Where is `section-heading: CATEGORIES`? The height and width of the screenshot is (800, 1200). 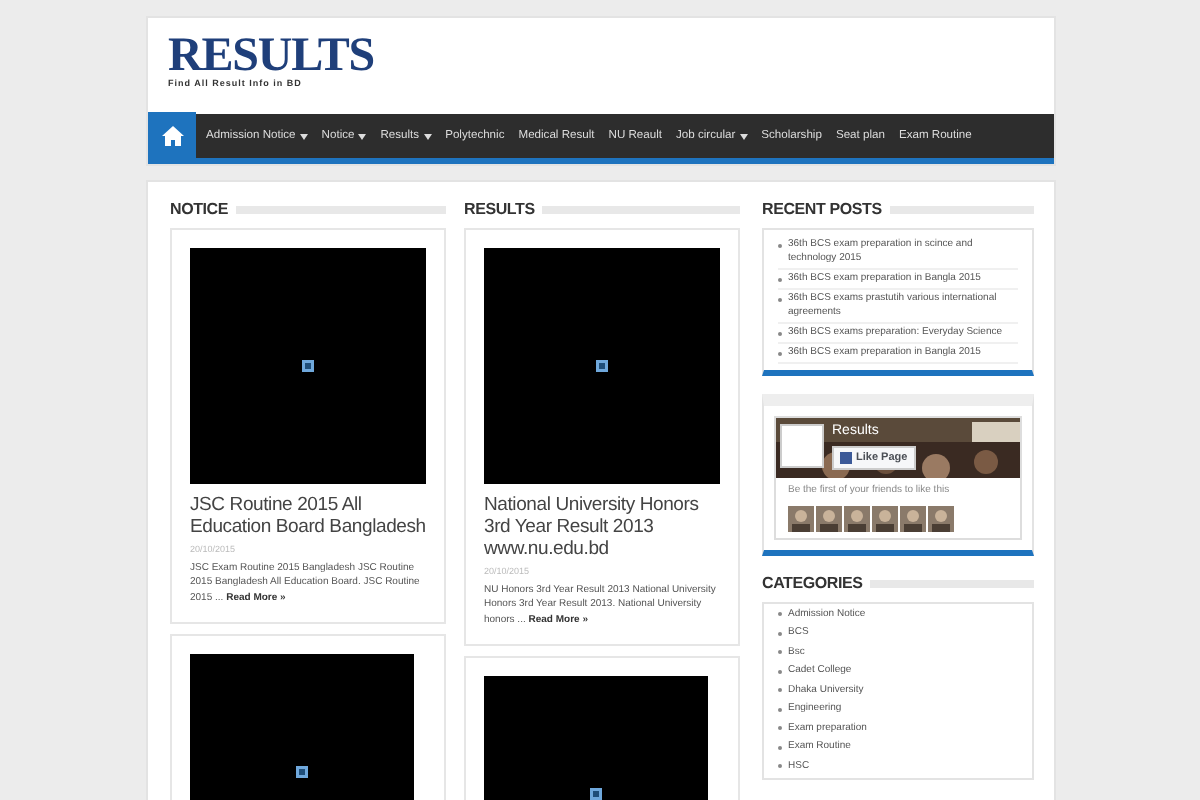
section-heading: CATEGORIES is located at coordinates (812, 583).